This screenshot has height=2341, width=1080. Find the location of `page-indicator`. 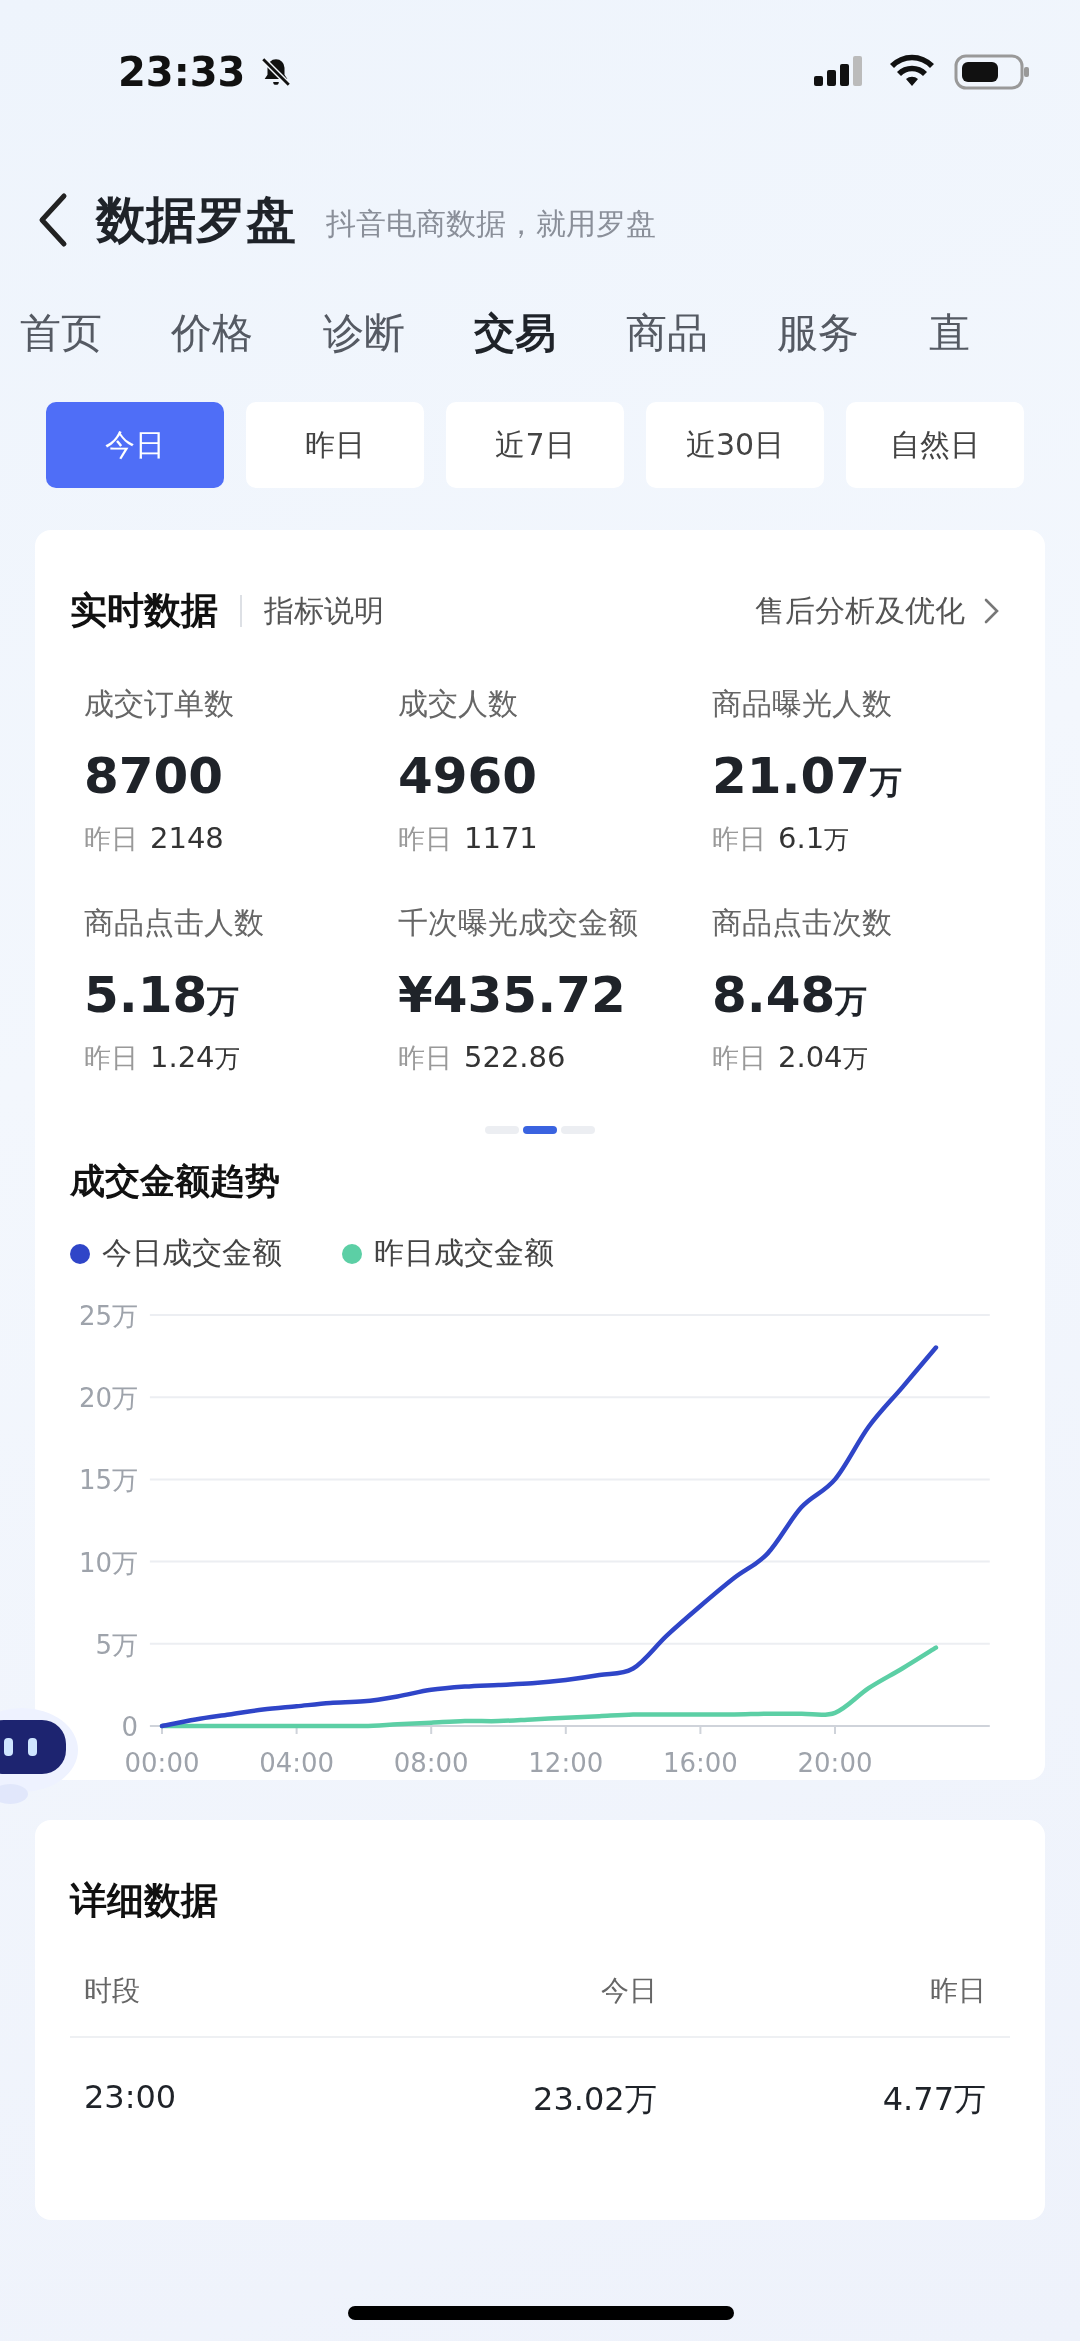

page-indicator is located at coordinates (540, 1130).